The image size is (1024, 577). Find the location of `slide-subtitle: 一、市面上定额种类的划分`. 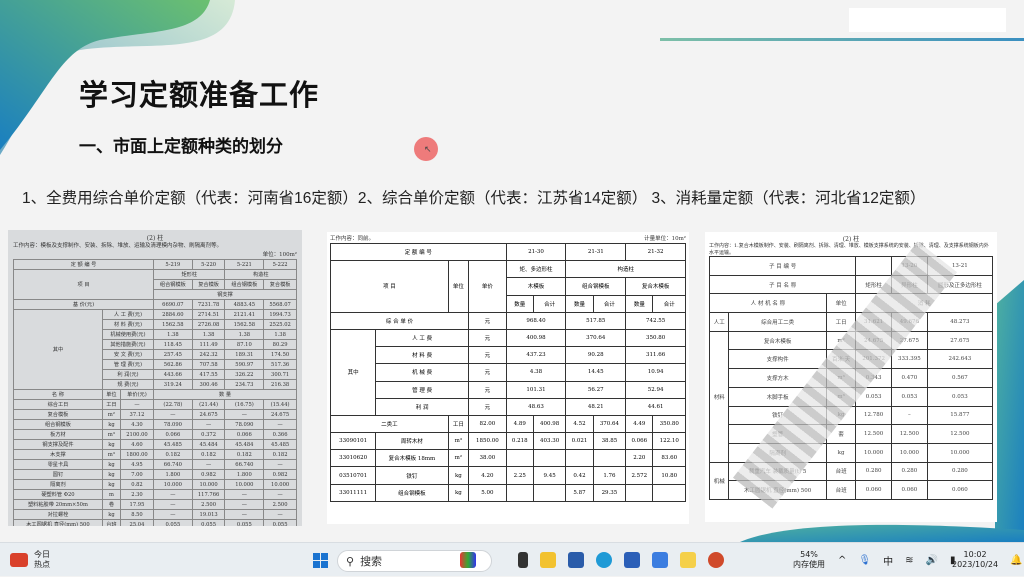

slide-subtitle: 一、市面上定额种类的划分 is located at coordinates (181, 147).